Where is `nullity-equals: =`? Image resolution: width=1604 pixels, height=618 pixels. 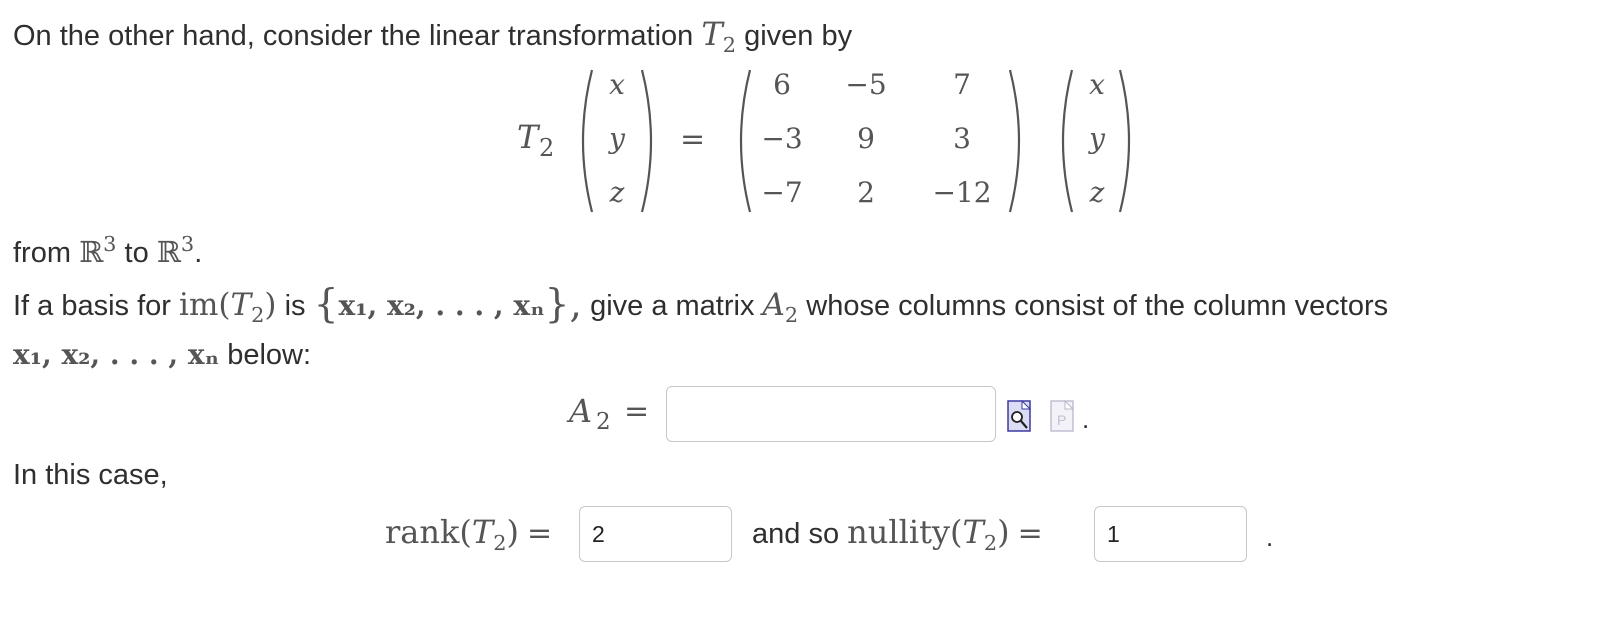 nullity-equals: = is located at coordinates (1030, 533).